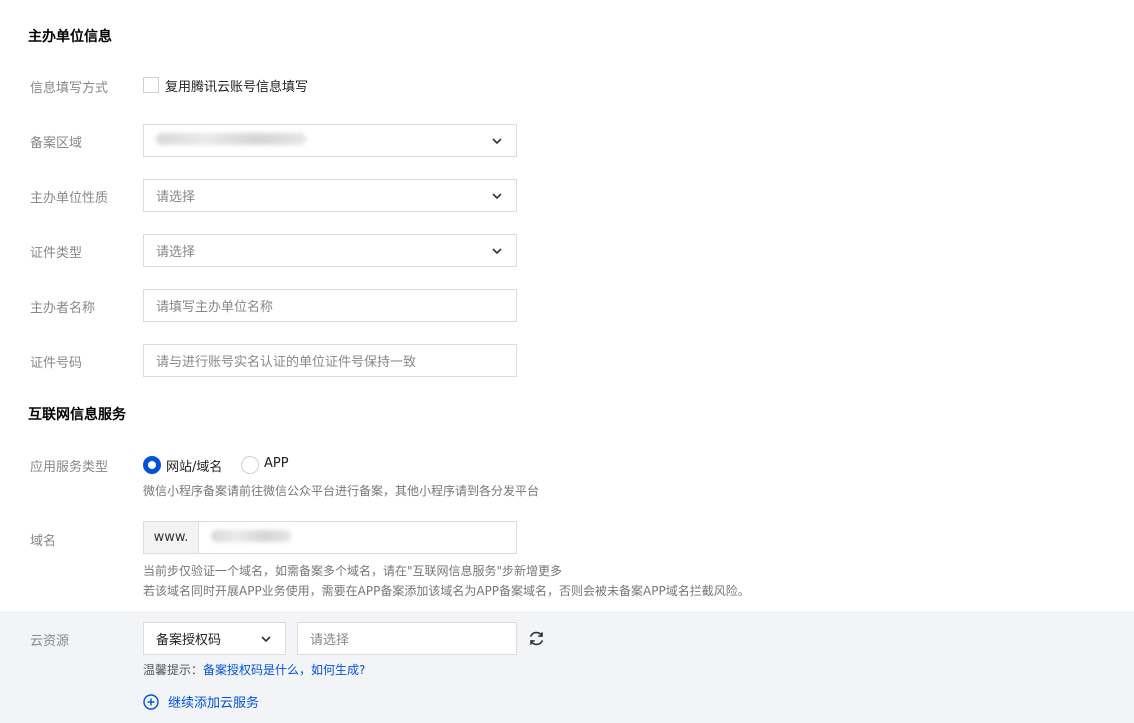 The image size is (1134, 723). What do you see at coordinates (286, 362) in the screenshot?
I see `cert-number-placeholder: 请与进行账号实名认证的单位证件号保持一致` at bounding box center [286, 362].